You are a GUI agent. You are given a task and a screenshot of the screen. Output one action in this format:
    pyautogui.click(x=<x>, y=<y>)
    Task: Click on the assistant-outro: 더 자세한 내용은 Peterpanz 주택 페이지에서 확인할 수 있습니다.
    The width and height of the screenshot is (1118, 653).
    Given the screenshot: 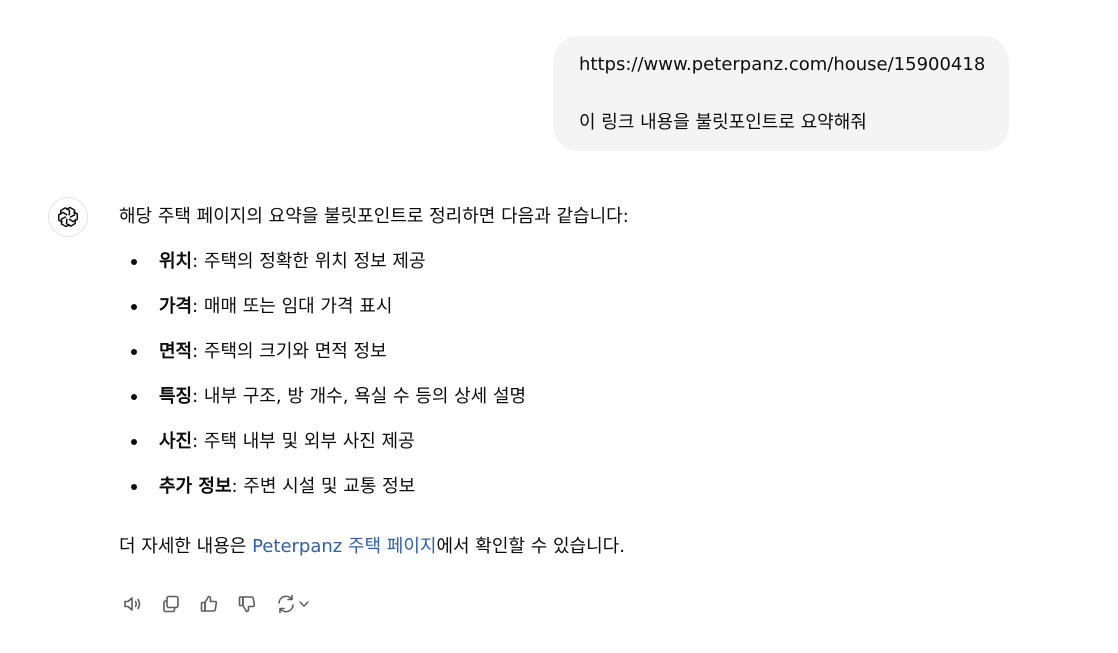 What is the action you would take?
    pyautogui.click(x=569, y=547)
    